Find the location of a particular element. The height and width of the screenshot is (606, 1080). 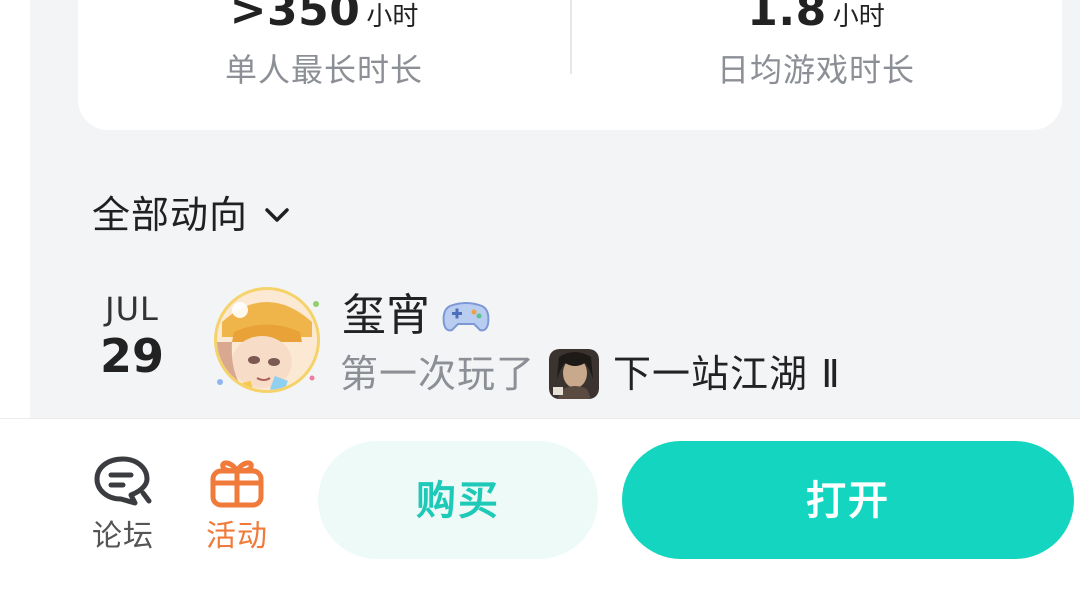

feed-filter-label: 全部动向 is located at coordinates (170, 215).